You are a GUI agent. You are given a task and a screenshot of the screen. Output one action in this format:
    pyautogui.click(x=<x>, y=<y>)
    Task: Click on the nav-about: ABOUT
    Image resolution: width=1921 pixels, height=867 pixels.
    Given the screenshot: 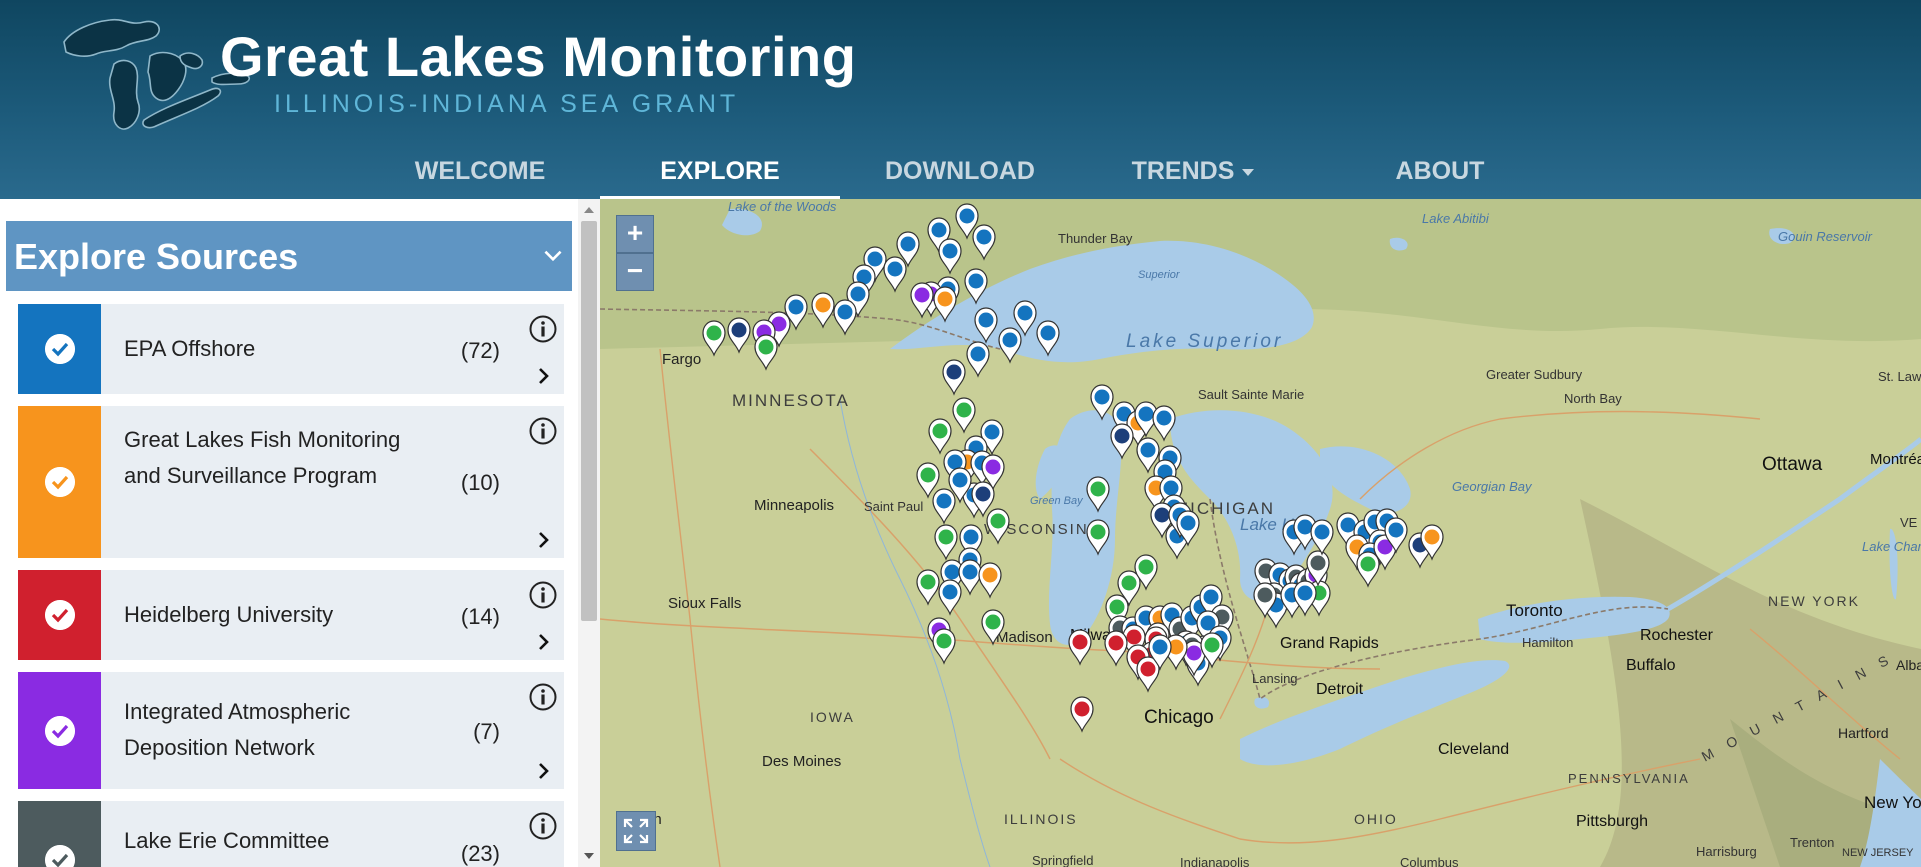 What is the action you would take?
    pyautogui.click(x=1440, y=174)
    